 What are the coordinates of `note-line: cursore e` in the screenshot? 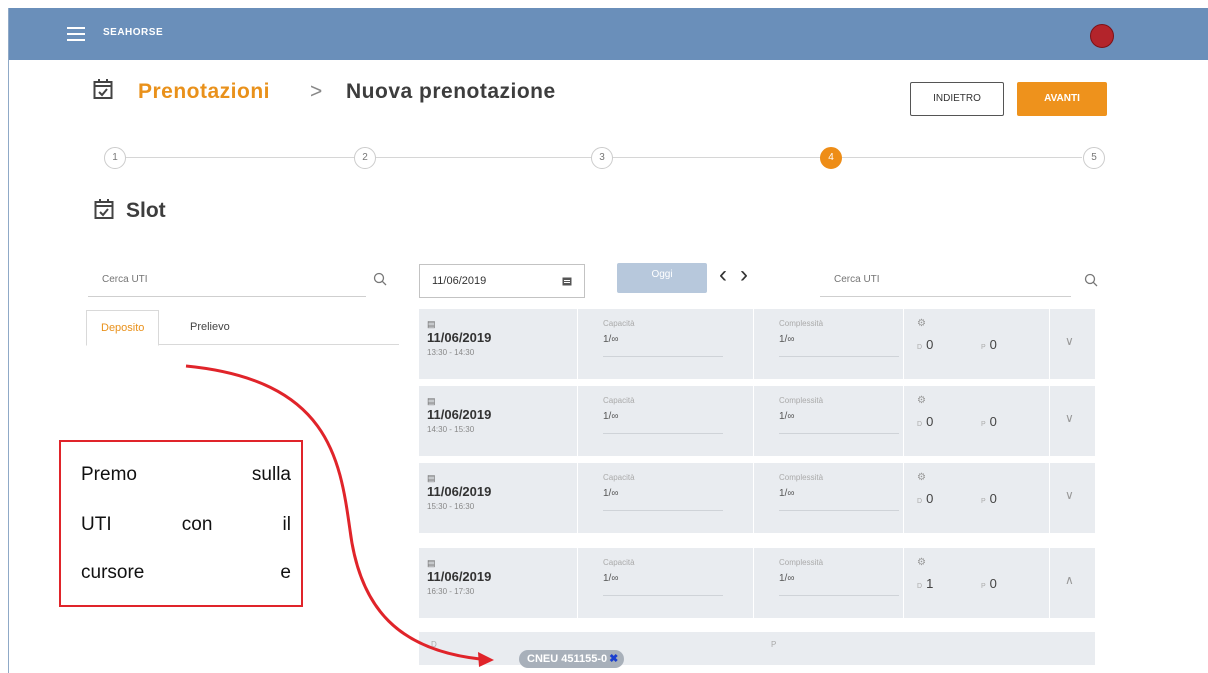 It's located at (186, 573).